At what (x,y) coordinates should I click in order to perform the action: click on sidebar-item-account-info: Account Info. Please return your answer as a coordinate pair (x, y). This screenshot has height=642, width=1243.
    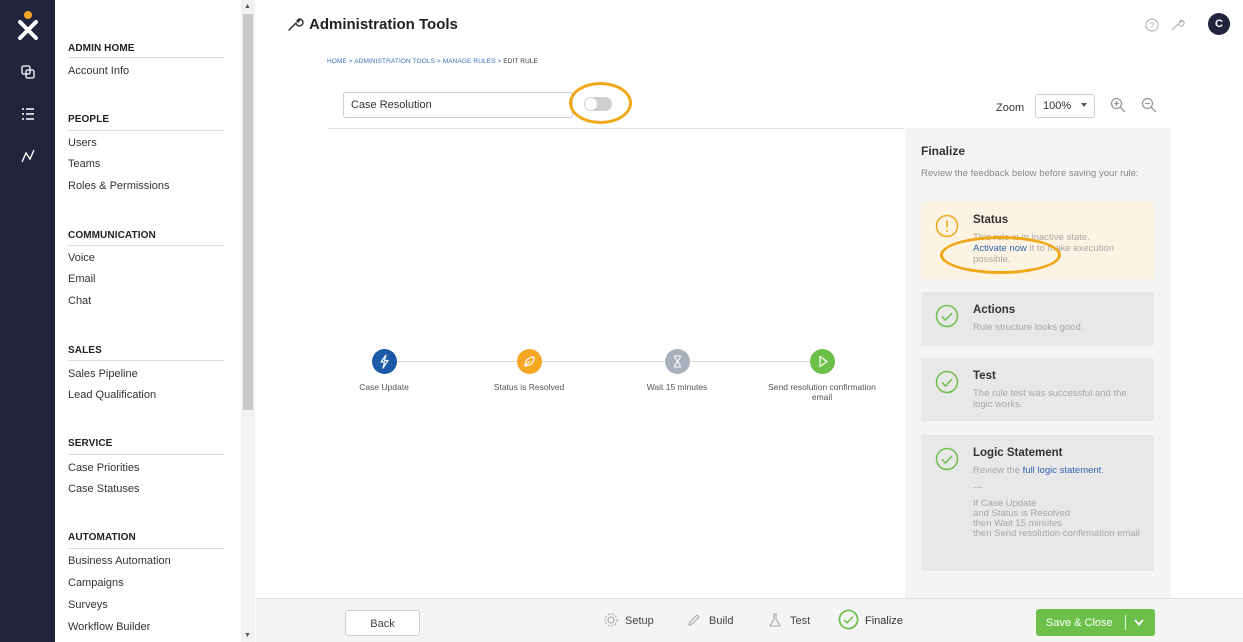
    Looking at the image, I should click on (98, 71).